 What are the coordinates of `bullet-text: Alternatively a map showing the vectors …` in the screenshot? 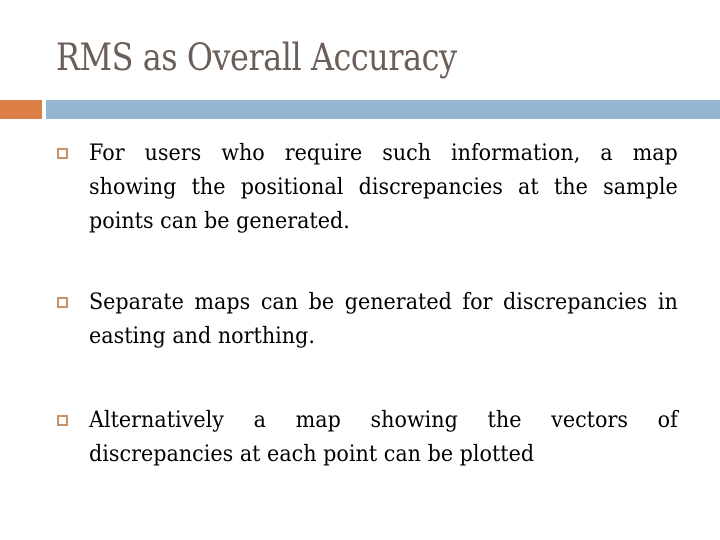 It's located at (383, 437).